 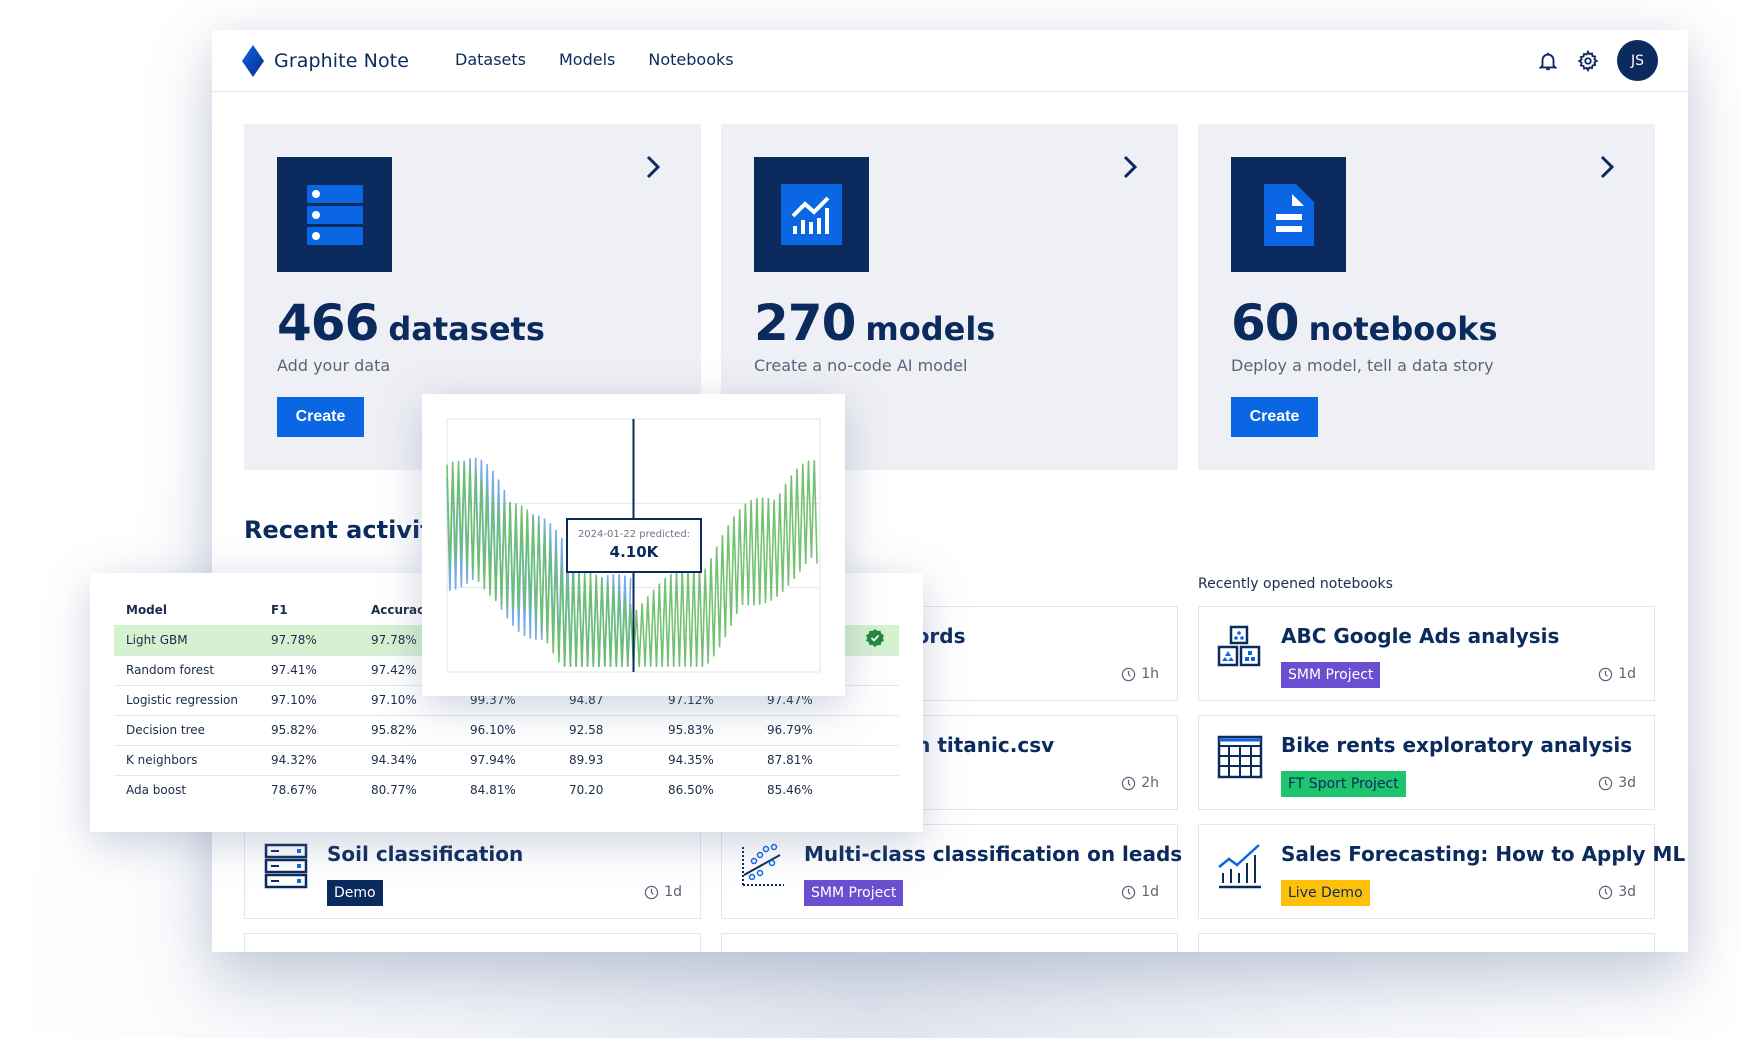 What do you see at coordinates (690, 59) in the screenshot?
I see `nav-notebooks: Notebooks` at bounding box center [690, 59].